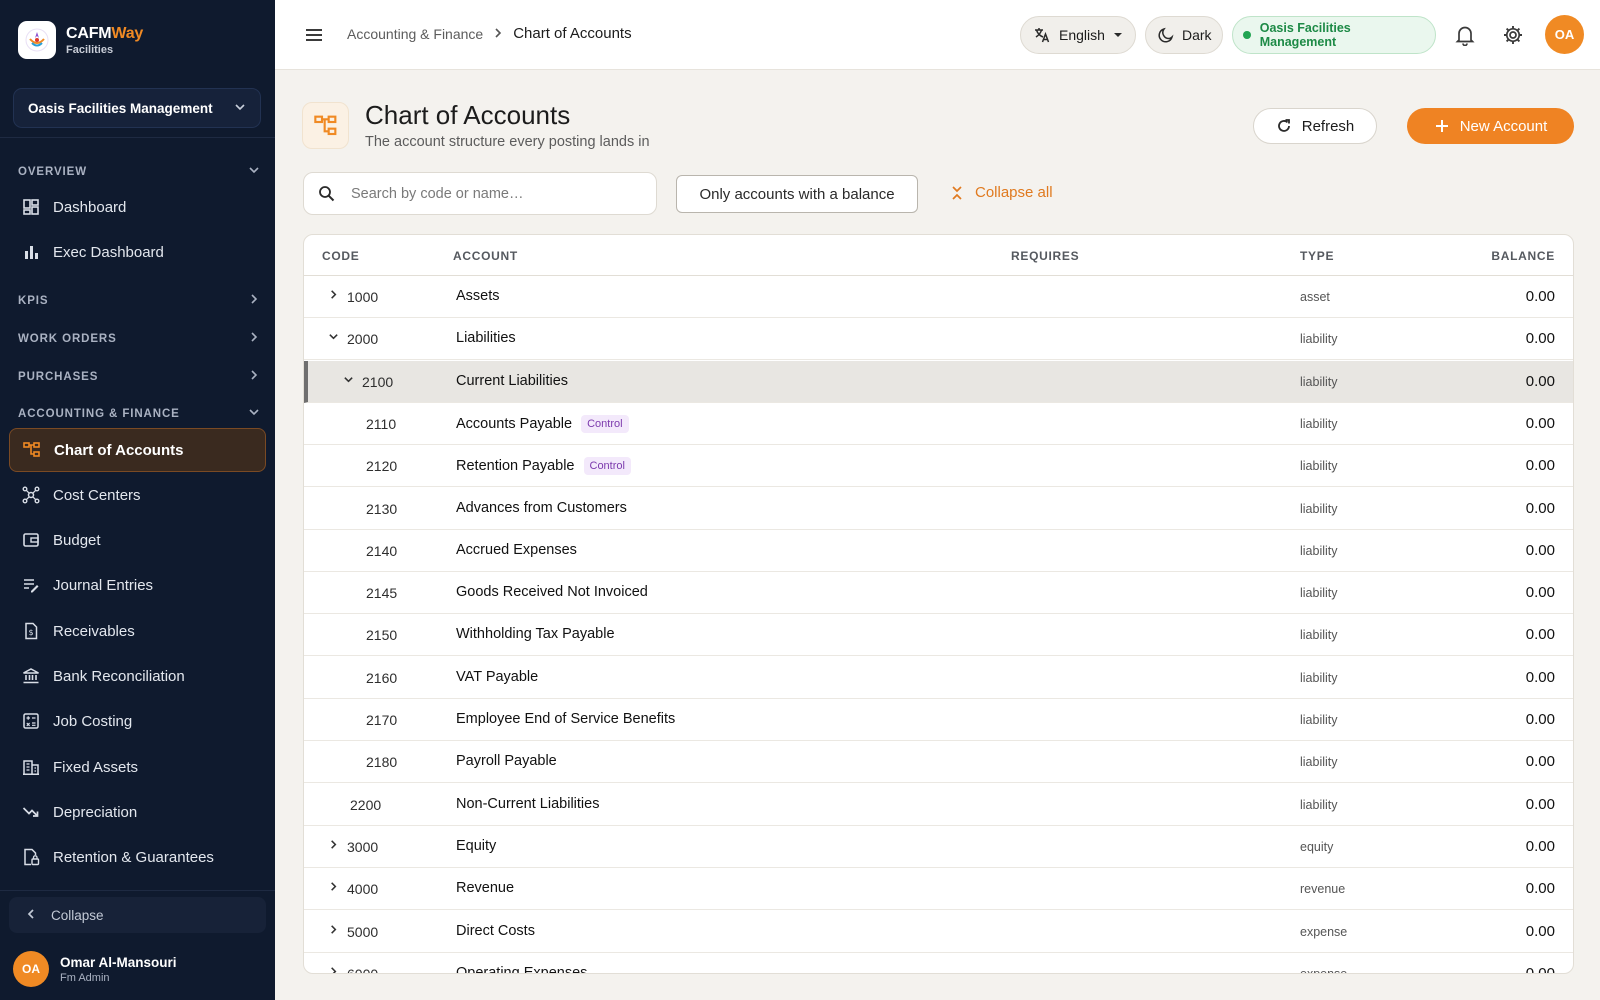 The width and height of the screenshot is (1600, 1000). What do you see at coordinates (1082, 35) in the screenshot?
I see `language-label: English` at bounding box center [1082, 35].